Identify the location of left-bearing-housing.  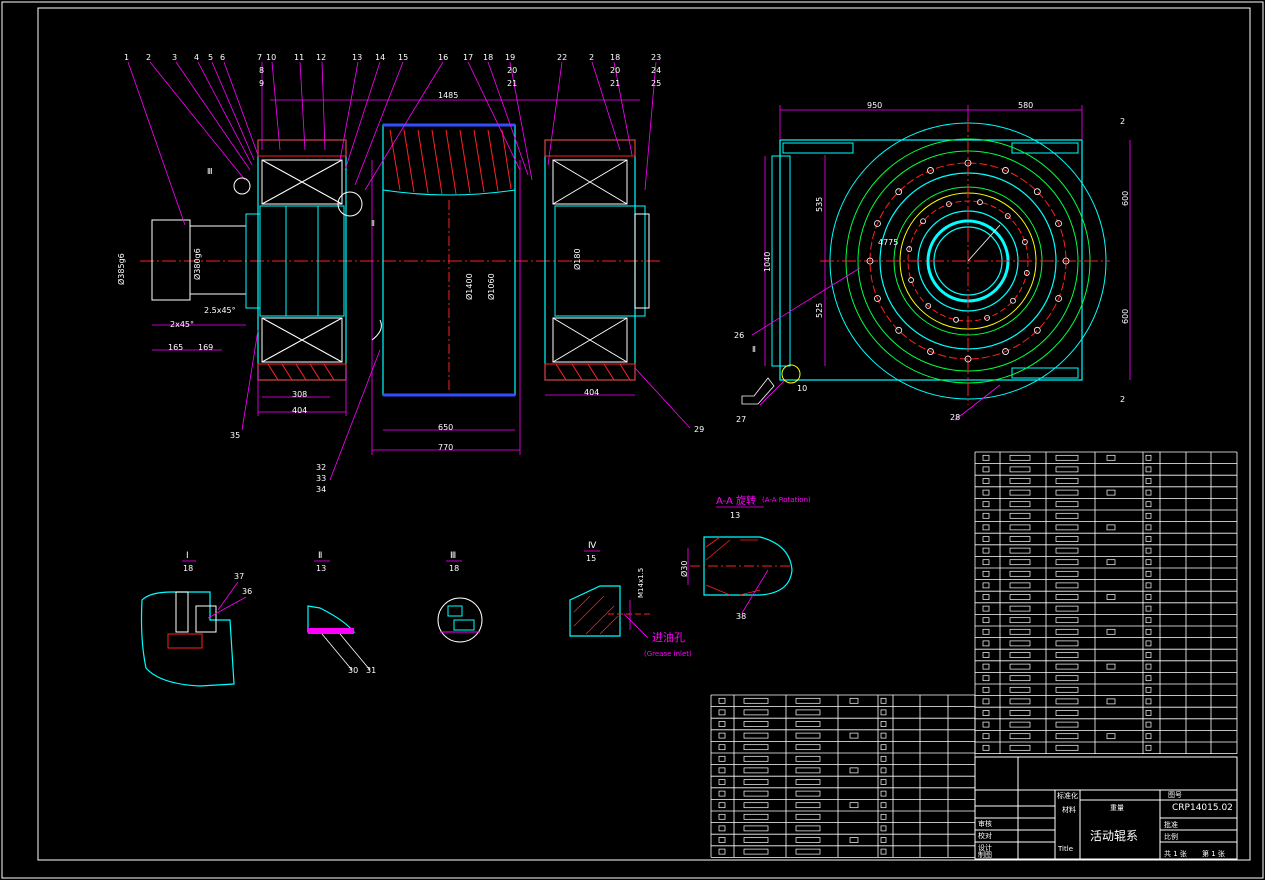
(302, 260).